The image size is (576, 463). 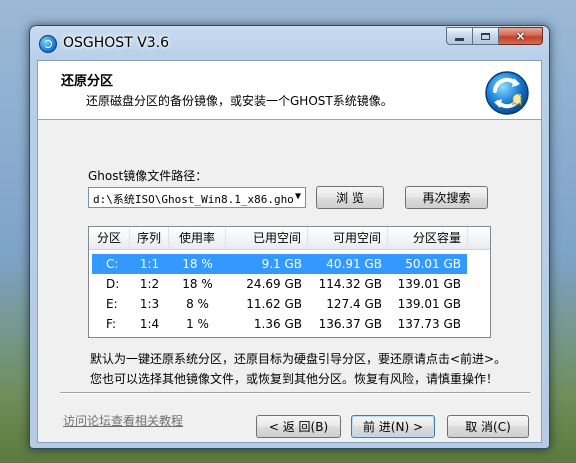 What do you see at coordinates (193, 199) in the screenshot?
I see `image-path-value: d:\系统ISO\Ghost_Win8.1_x86.gho` at bounding box center [193, 199].